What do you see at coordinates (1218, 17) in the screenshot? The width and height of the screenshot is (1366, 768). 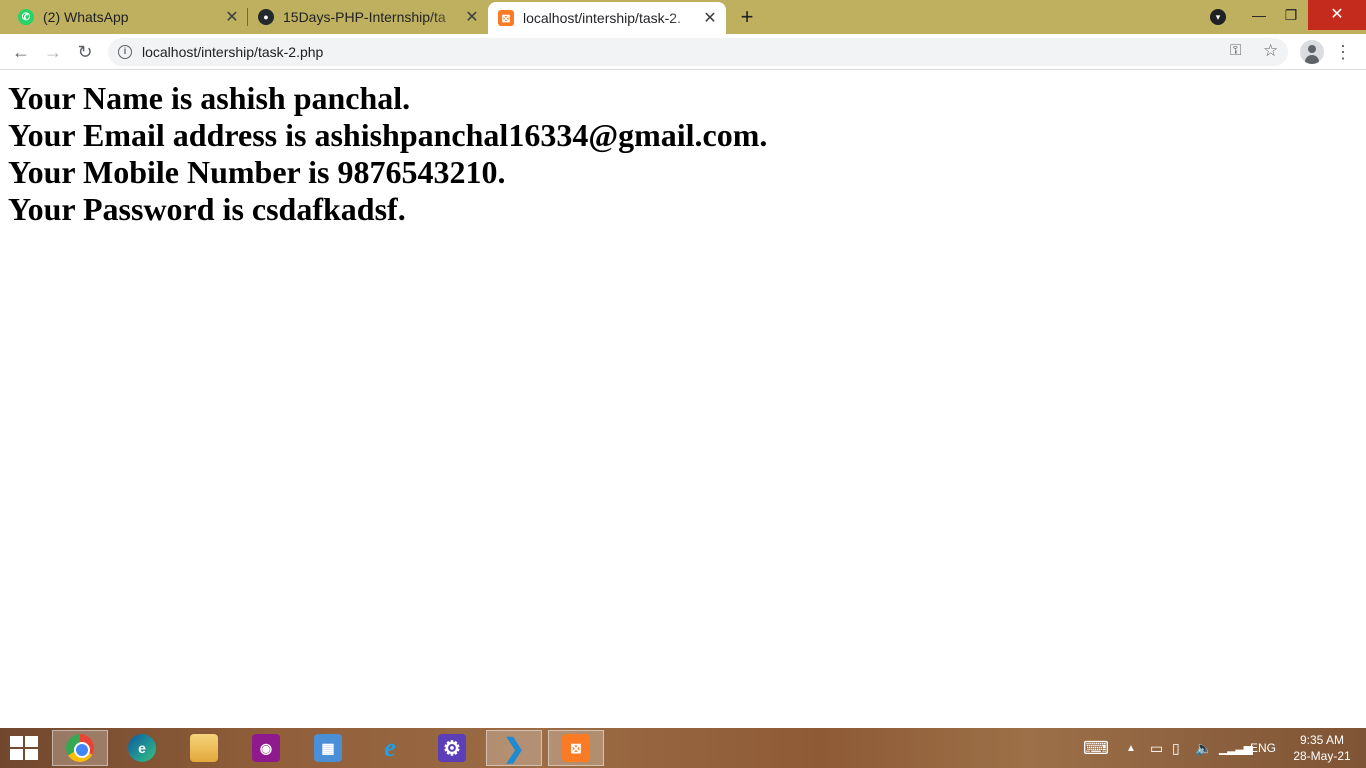 I see `tab-search-icon: ▾` at bounding box center [1218, 17].